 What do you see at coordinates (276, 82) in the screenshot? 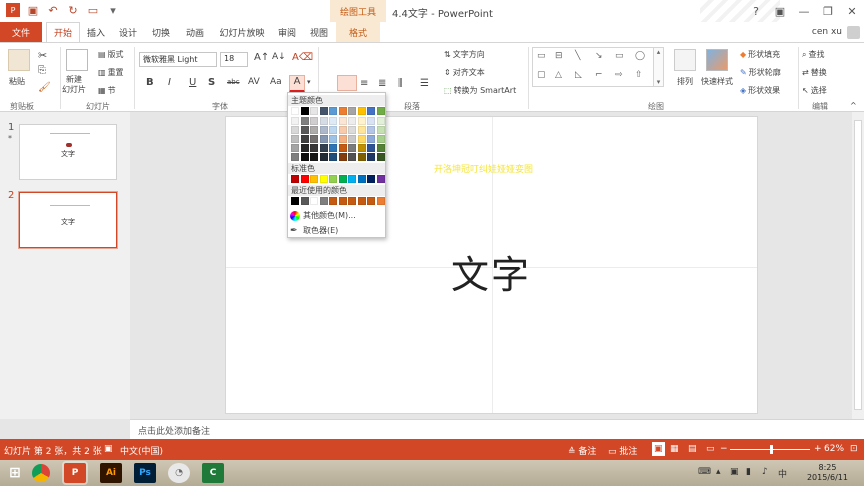
I see `change-case-button: Aa` at bounding box center [276, 82].